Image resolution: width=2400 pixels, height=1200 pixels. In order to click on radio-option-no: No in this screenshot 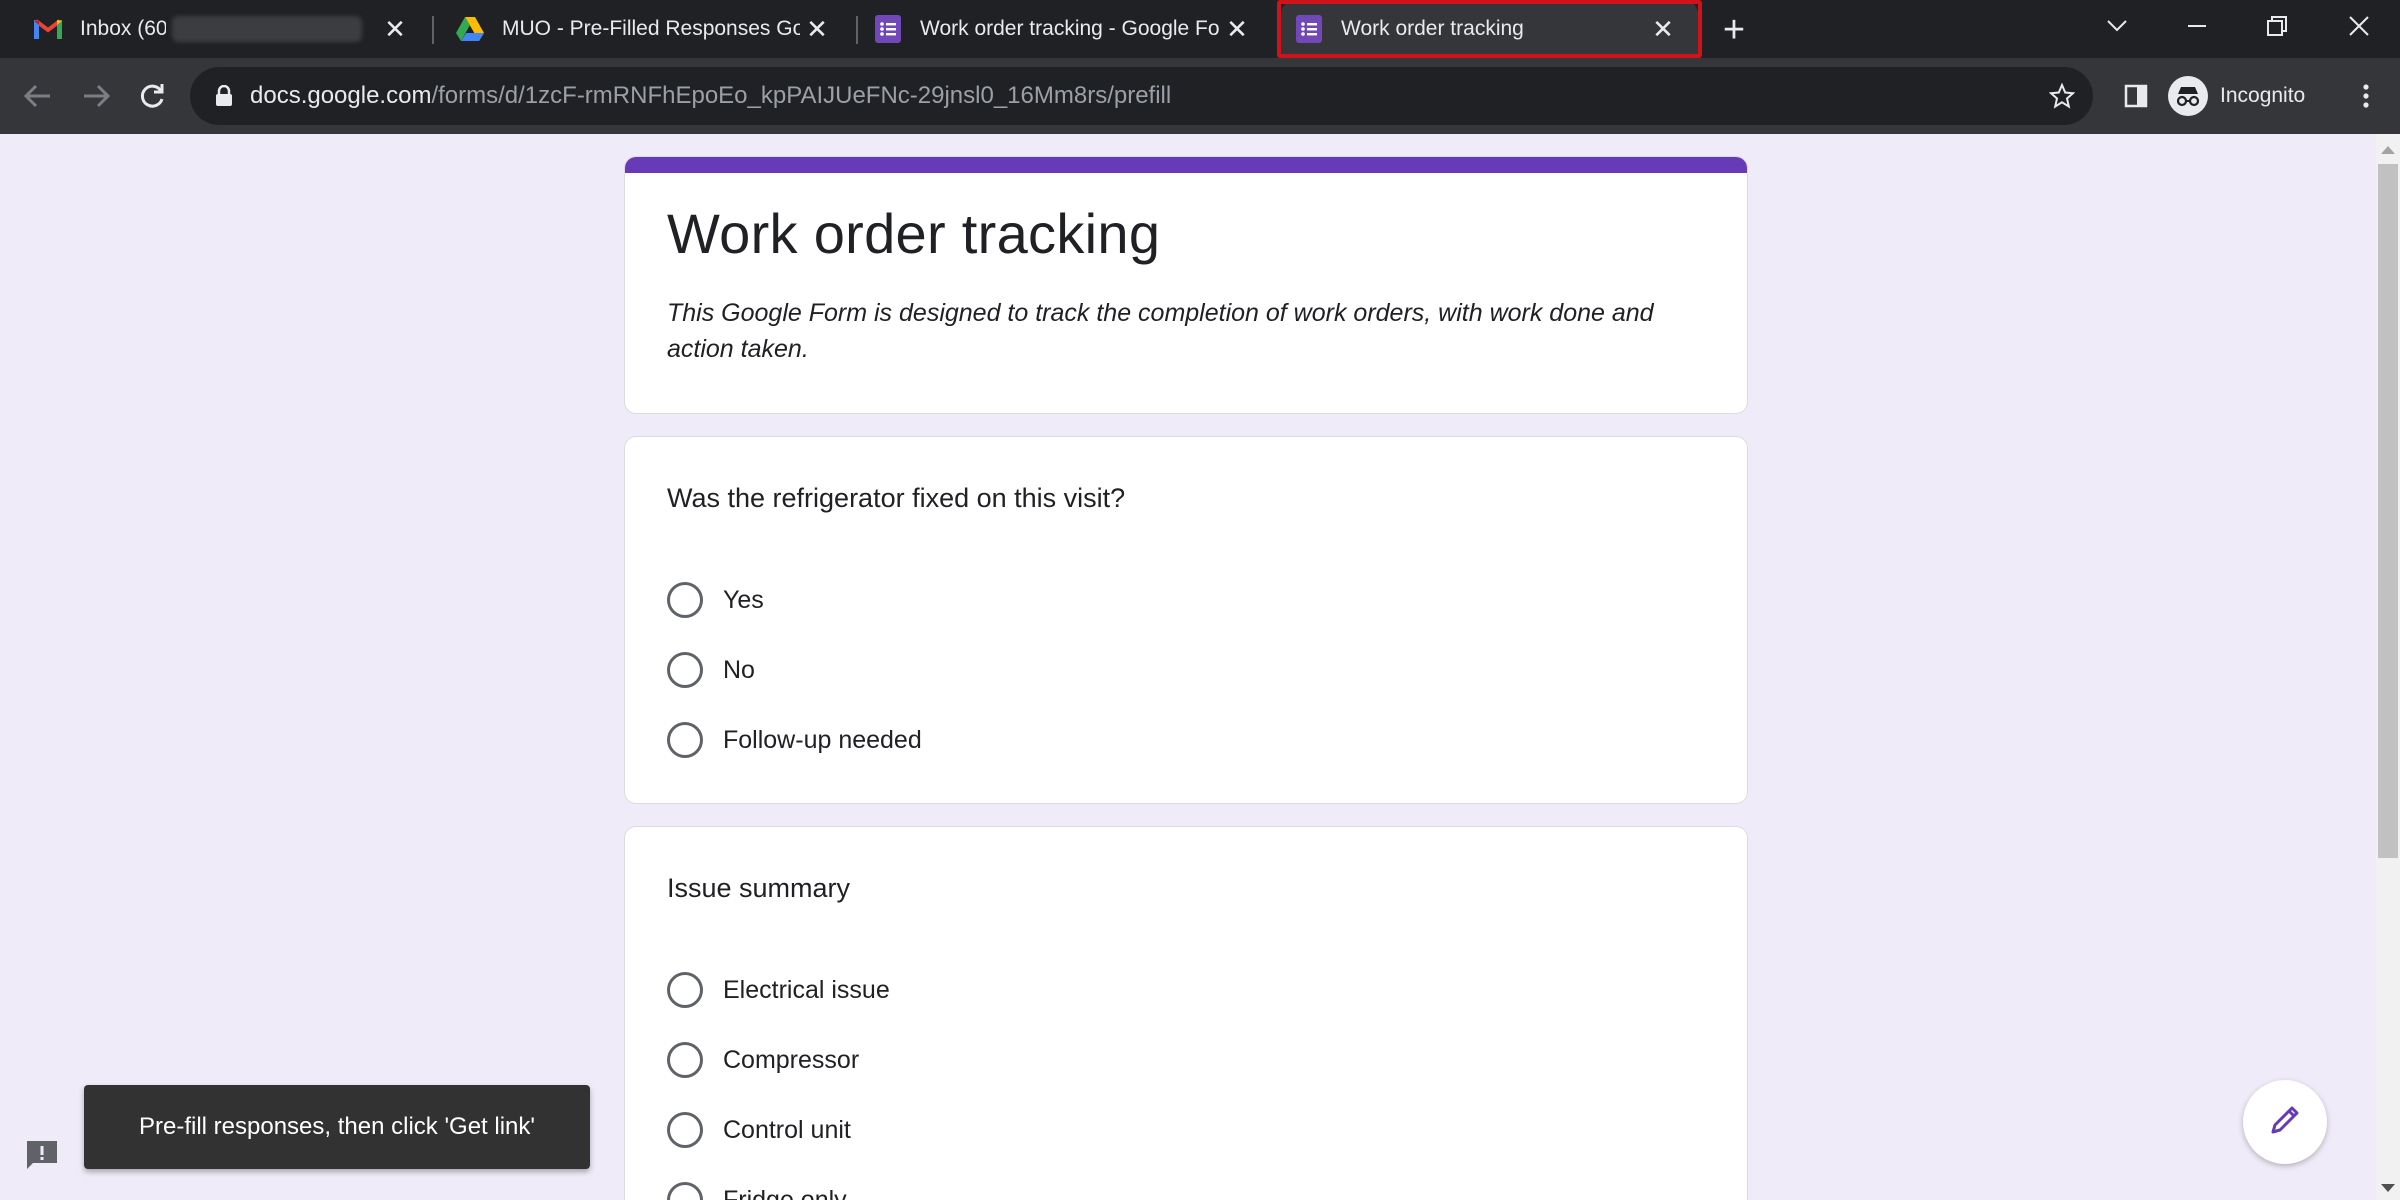, I will do `click(794, 670)`.